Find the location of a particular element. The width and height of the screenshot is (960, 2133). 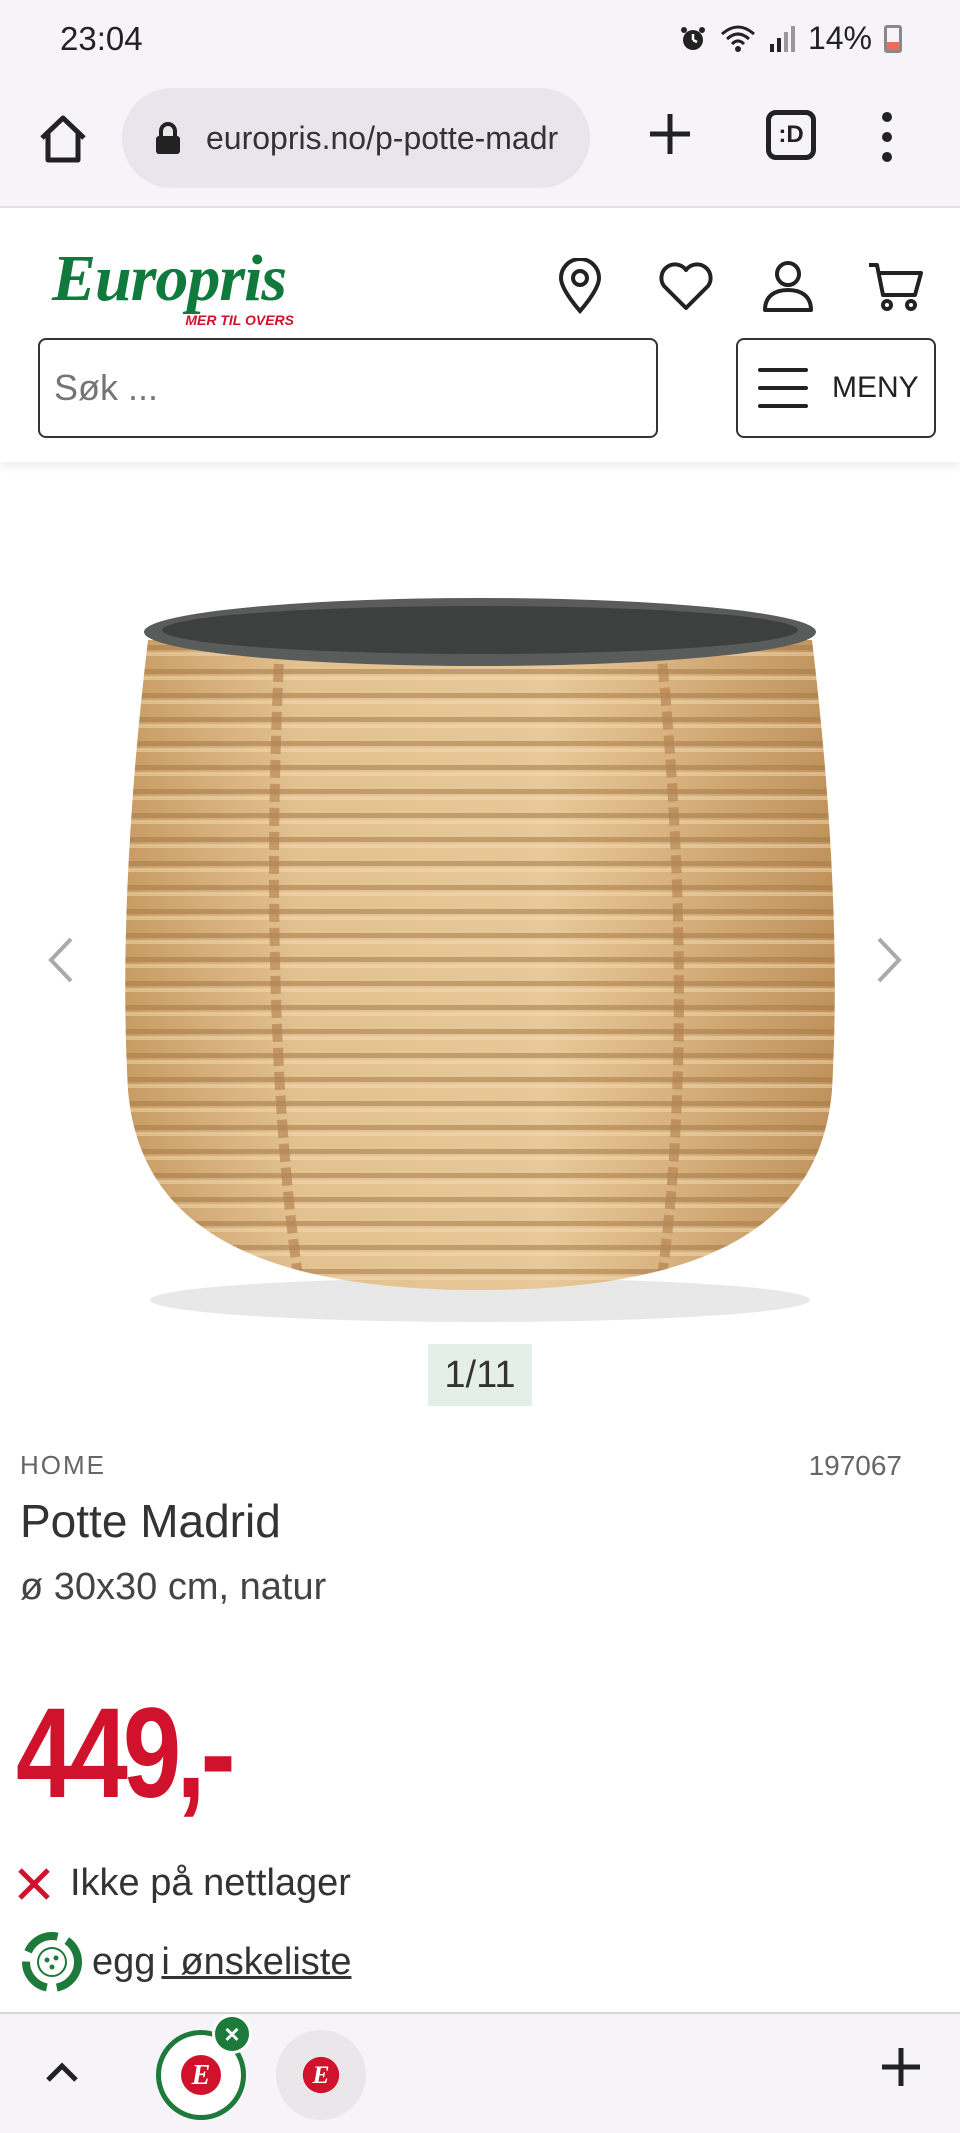

close-tab-button: × is located at coordinates (232, 2034).